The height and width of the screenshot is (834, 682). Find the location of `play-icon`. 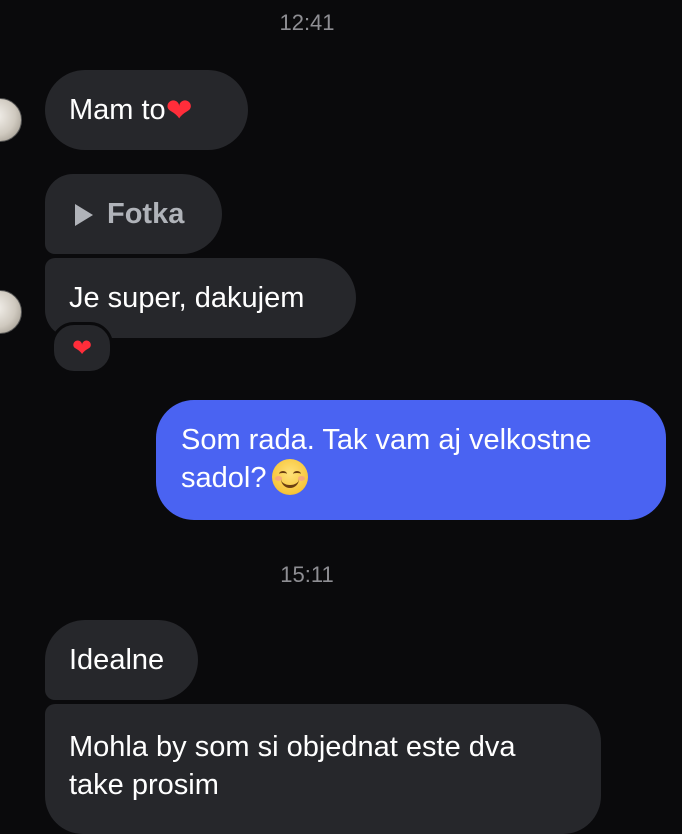

play-icon is located at coordinates (84, 215).